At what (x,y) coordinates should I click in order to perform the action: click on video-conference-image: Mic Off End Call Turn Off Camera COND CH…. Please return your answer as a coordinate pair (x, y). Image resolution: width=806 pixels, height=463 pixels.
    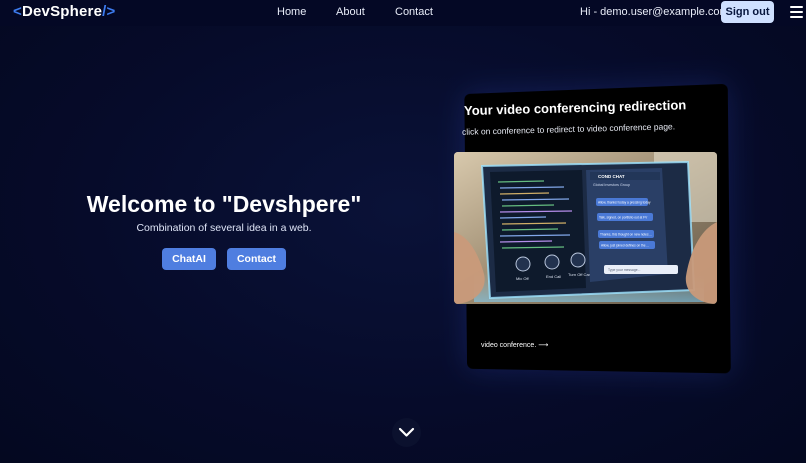
    Looking at the image, I should click on (585, 228).